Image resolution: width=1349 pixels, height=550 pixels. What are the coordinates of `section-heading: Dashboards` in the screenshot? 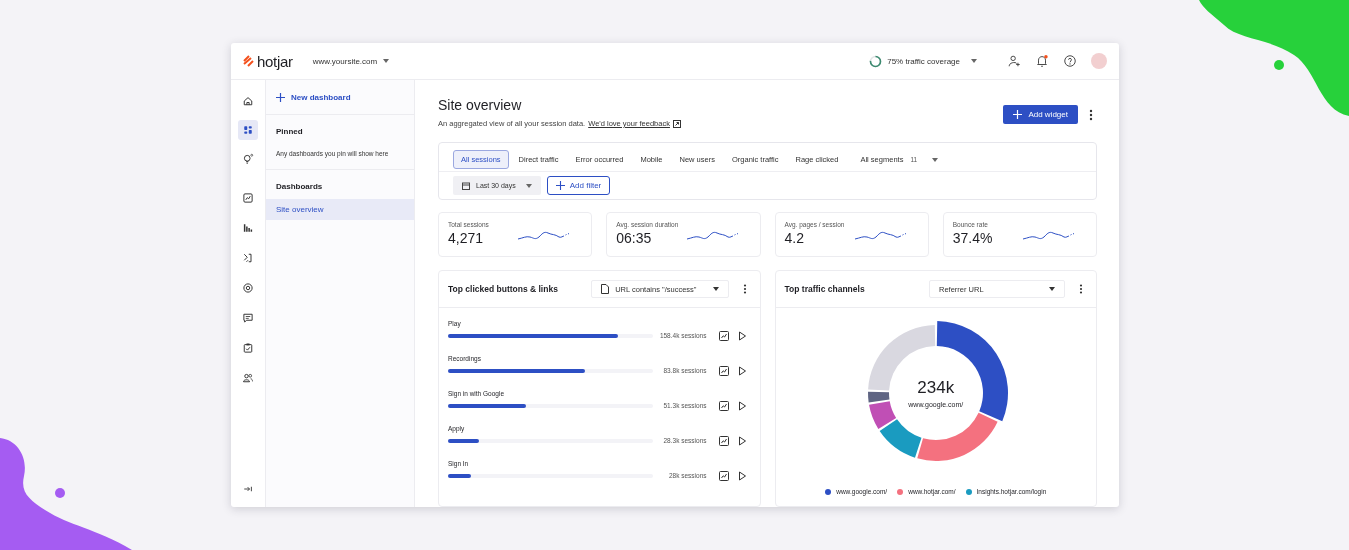 It's located at (299, 187).